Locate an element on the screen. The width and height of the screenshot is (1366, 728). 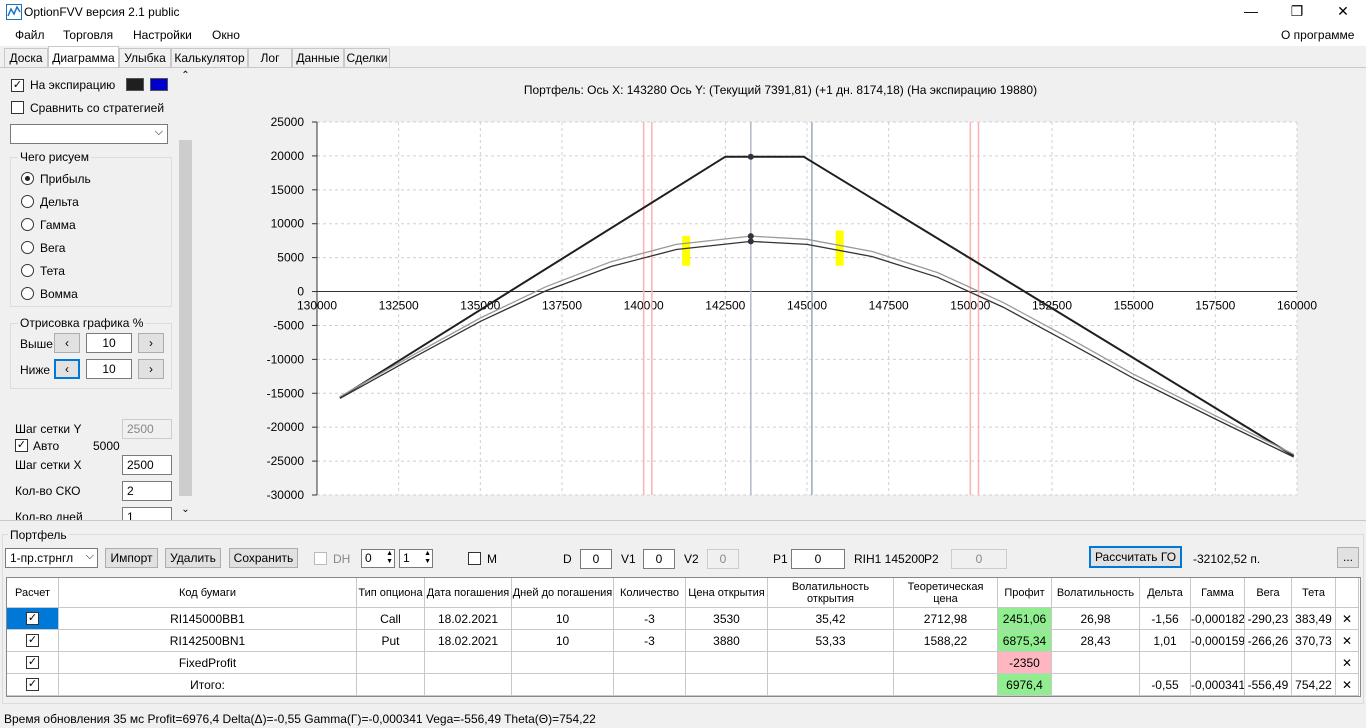
column-header: Тип опциона is located at coordinates (391, 593).